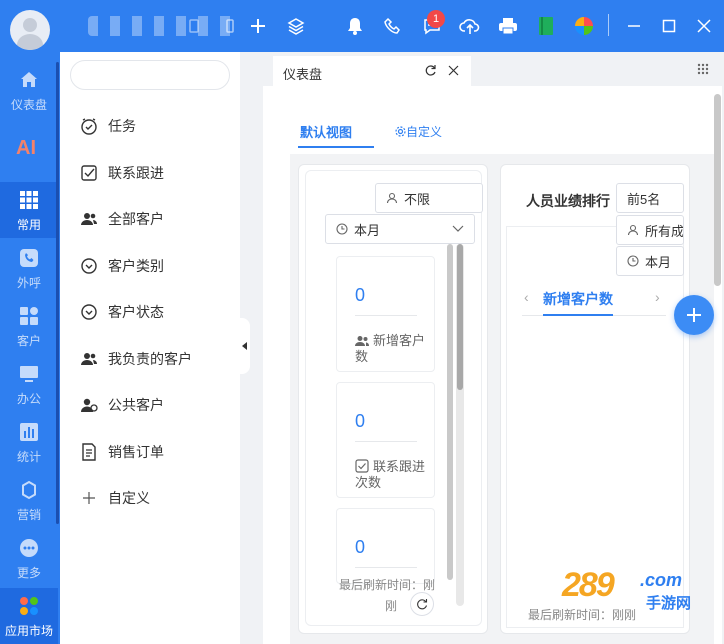  What do you see at coordinates (155, 498) in the screenshot?
I see `sidebar-item-customize: 自定义` at bounding box center [155, 498].